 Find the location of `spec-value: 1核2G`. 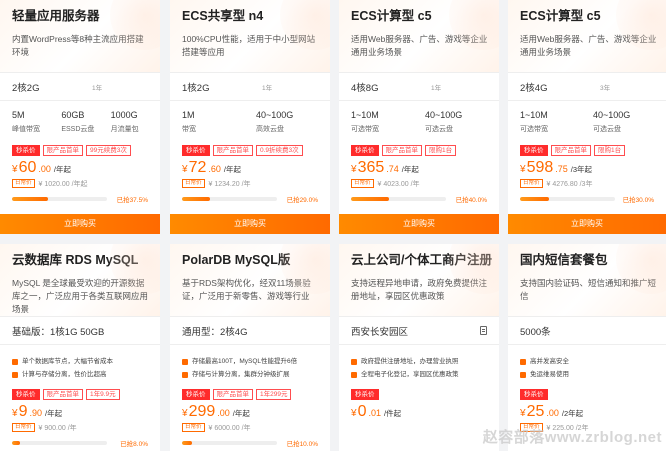

spec-value: 1核2G is located at coordinates (196, 88).